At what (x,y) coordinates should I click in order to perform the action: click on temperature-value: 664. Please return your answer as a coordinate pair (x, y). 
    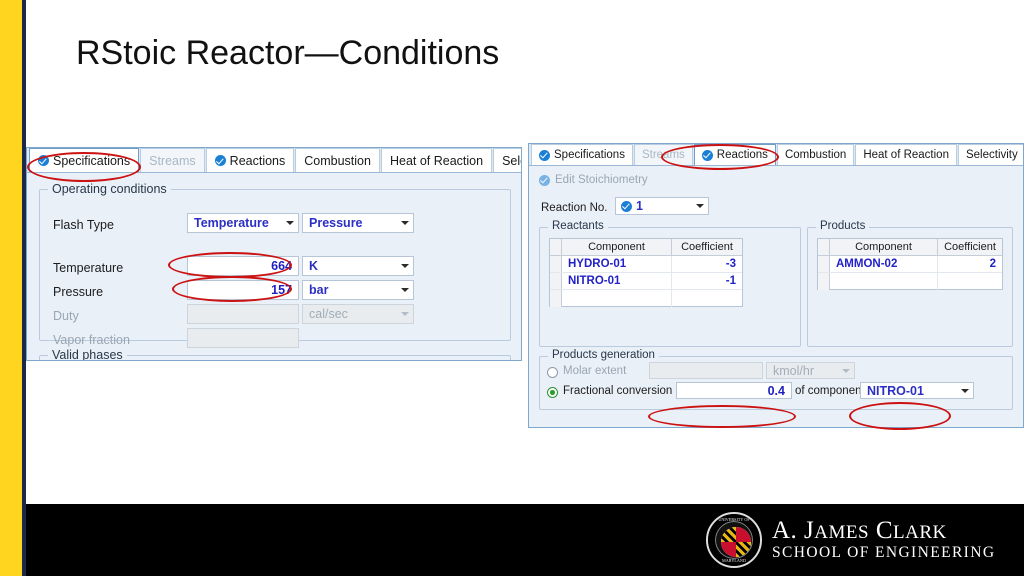
    Looking at the image, I should click on (281, 266).